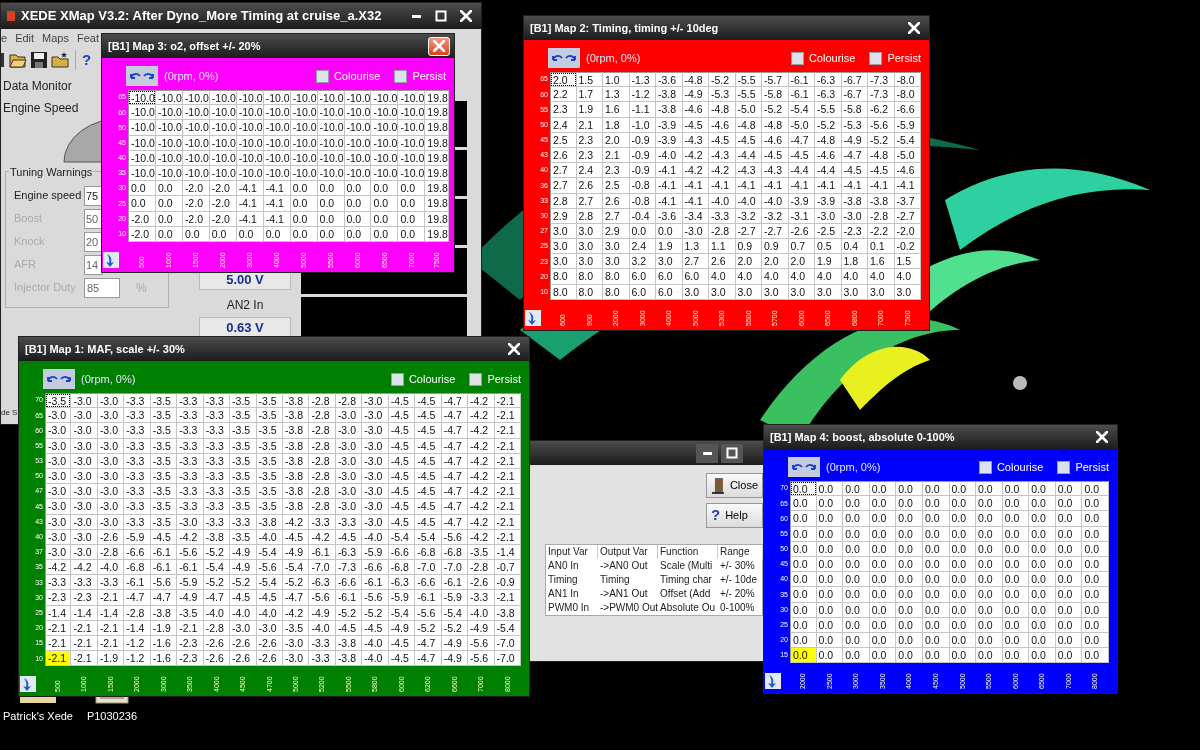 This screenshot has height=750, width=1200. I want to click on table-cell: 1.3, so click(616, 95).